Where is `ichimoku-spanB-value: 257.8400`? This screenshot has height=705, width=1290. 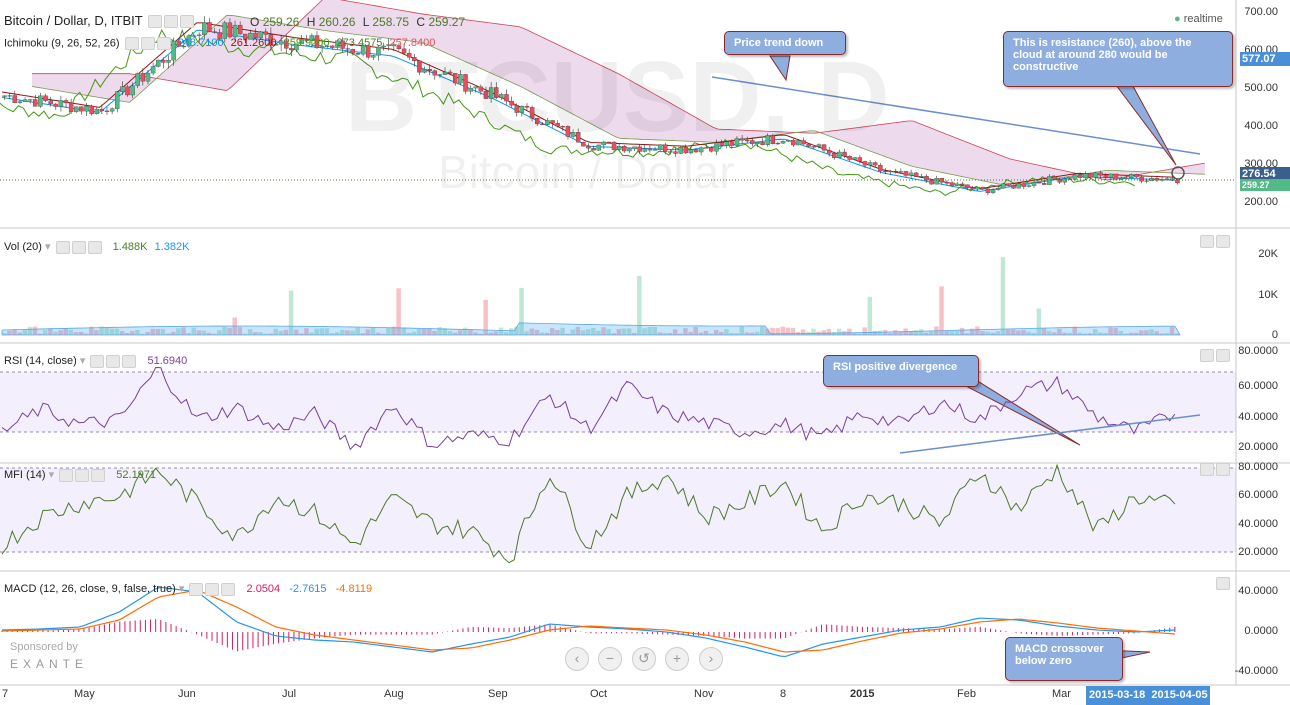 ichimoku-spanB-value: 257.8400 is located at coordinates (412, 43).